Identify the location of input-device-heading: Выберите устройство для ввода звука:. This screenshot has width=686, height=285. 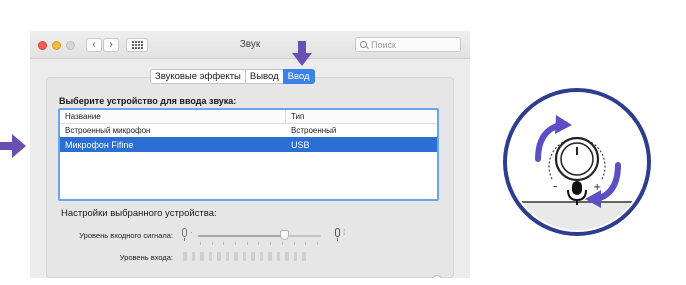
(148, 101).